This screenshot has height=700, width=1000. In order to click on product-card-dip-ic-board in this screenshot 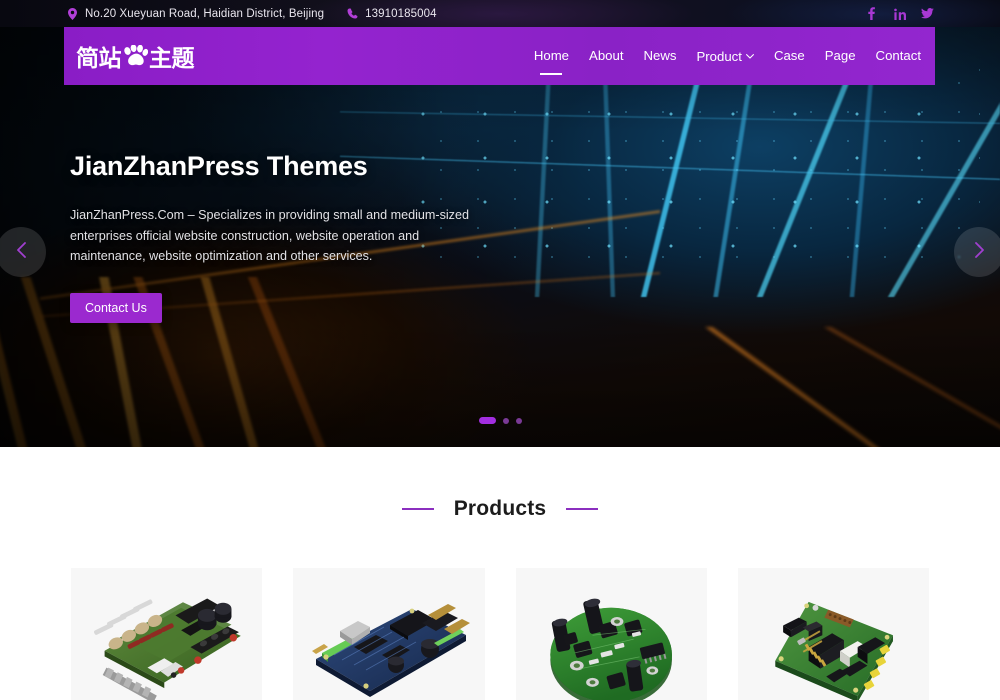, I will do `click(833, 634)`.